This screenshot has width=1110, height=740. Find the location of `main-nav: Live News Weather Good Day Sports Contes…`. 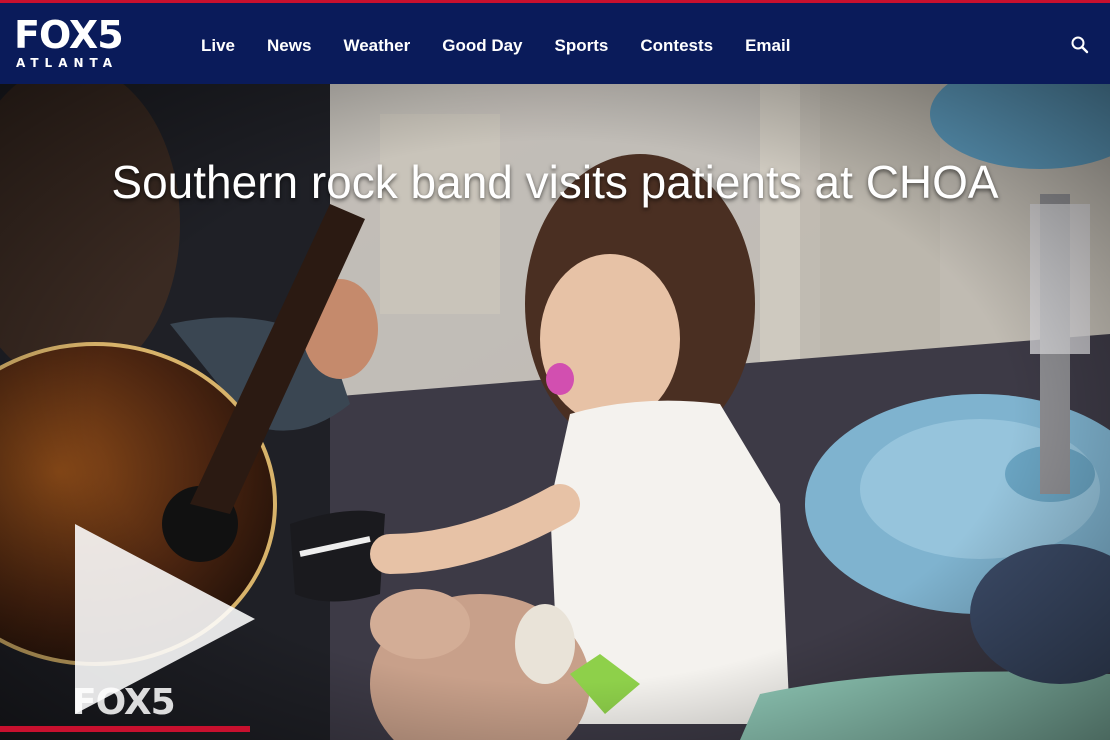

main-nav: Live News Weather Good Day Sports Contes… is located at coordinates (495, 46).